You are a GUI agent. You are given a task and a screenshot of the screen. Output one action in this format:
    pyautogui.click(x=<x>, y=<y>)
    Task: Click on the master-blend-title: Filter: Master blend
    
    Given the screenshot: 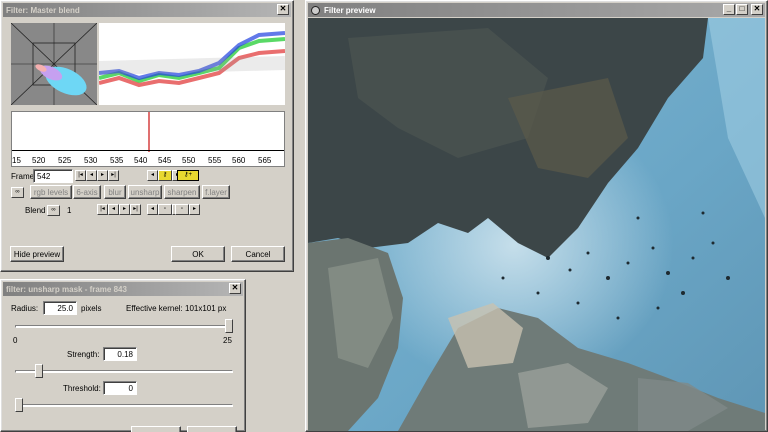 What is the action you would take?
    pyautogui.click(x=43, y=10)
    